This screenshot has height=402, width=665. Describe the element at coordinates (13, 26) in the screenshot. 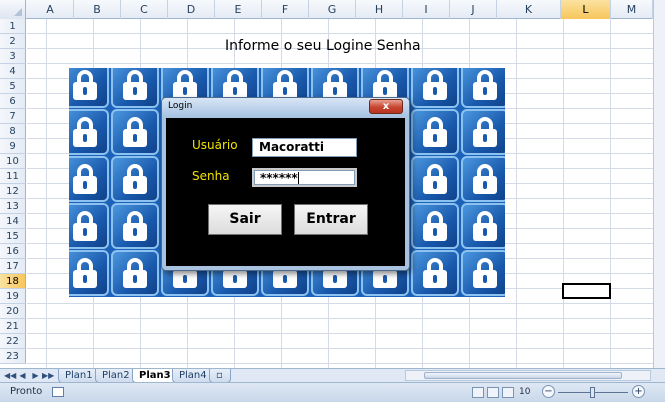

I see `row-header-1: 1` at that location.